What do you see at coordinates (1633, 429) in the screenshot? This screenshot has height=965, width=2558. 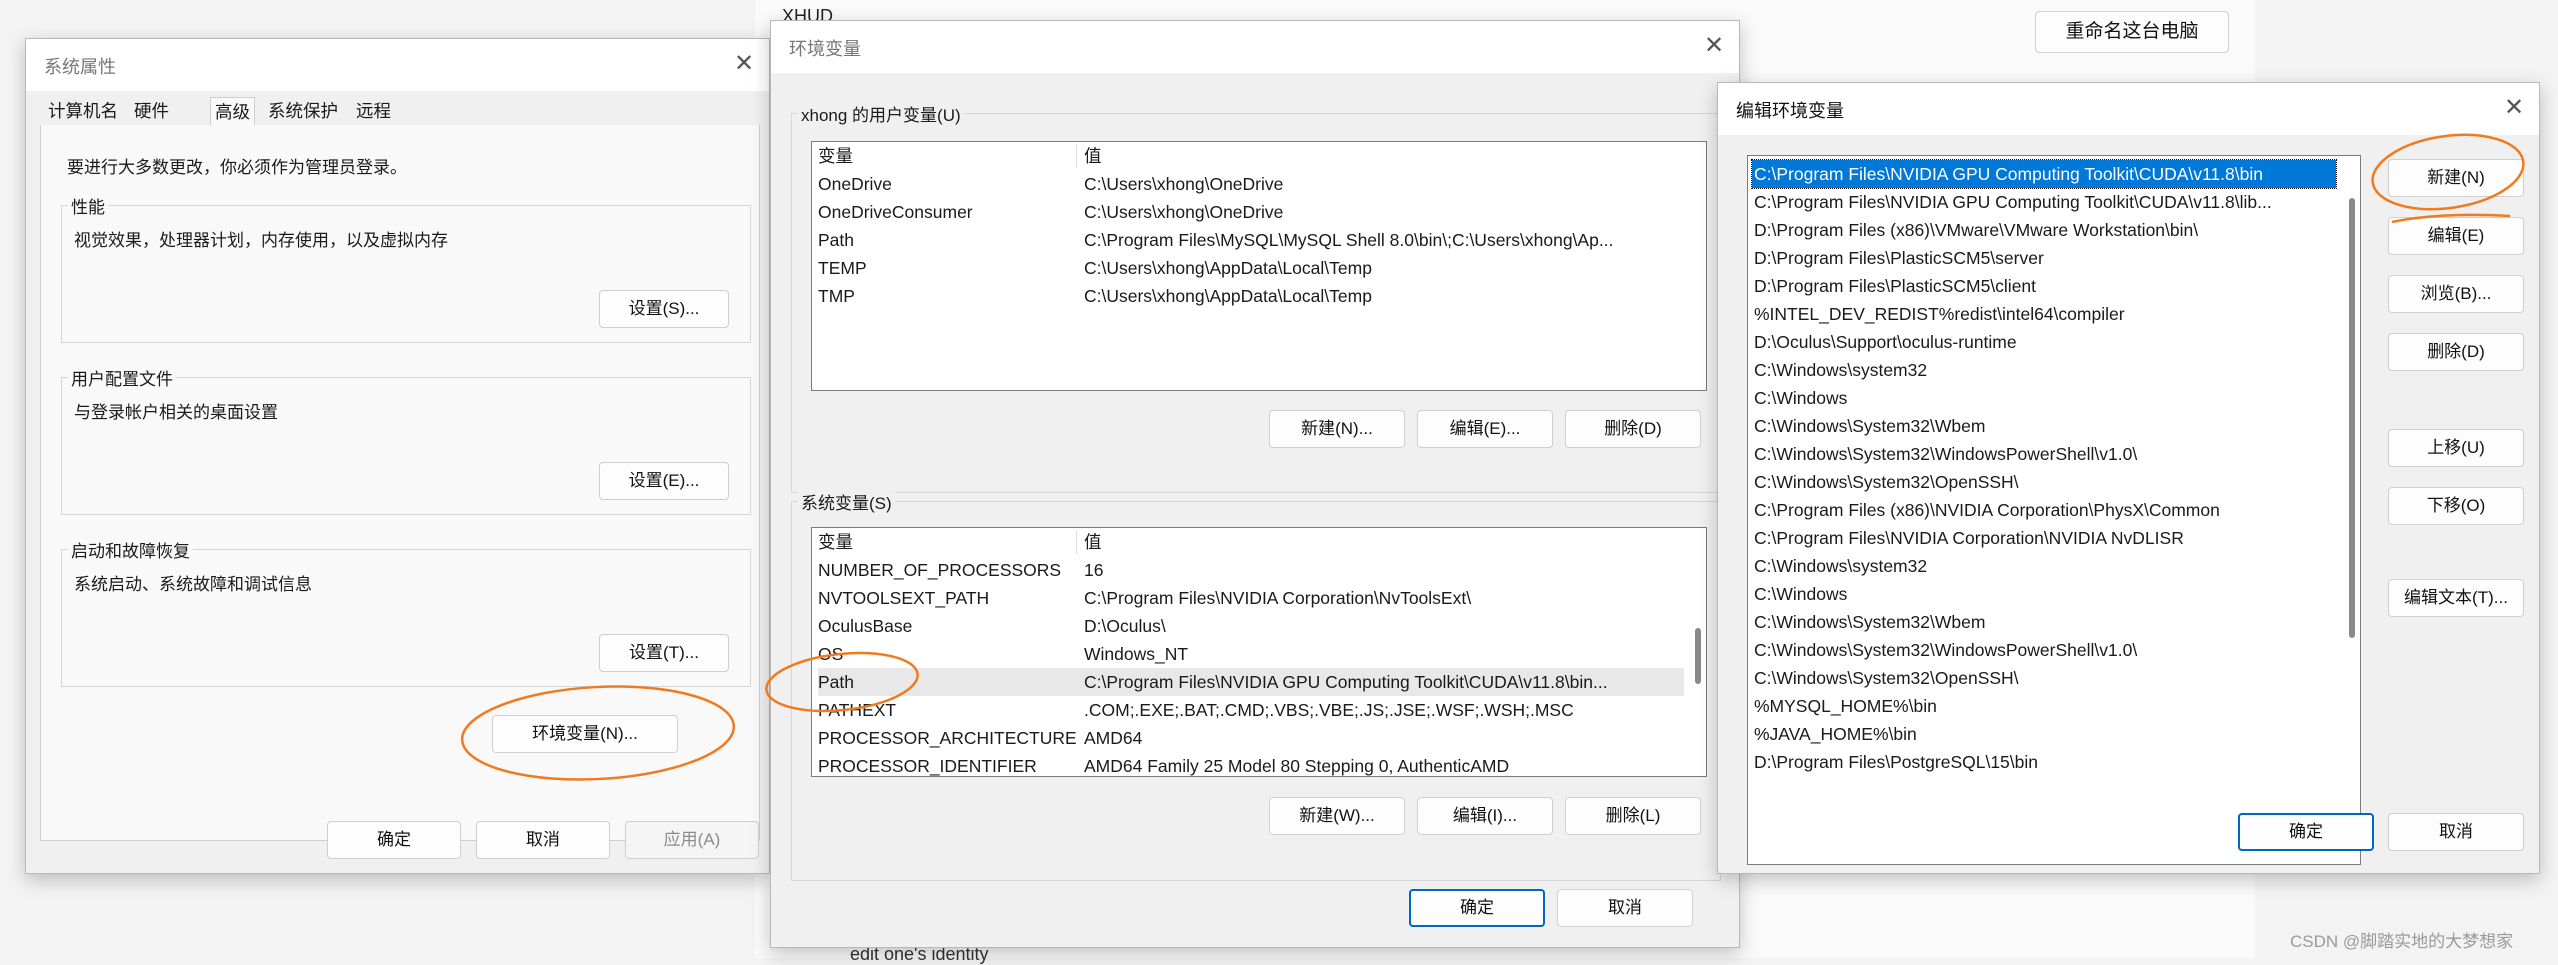 I see `user-delete-button: 删除(D)` at bounding box center [1633, 429].